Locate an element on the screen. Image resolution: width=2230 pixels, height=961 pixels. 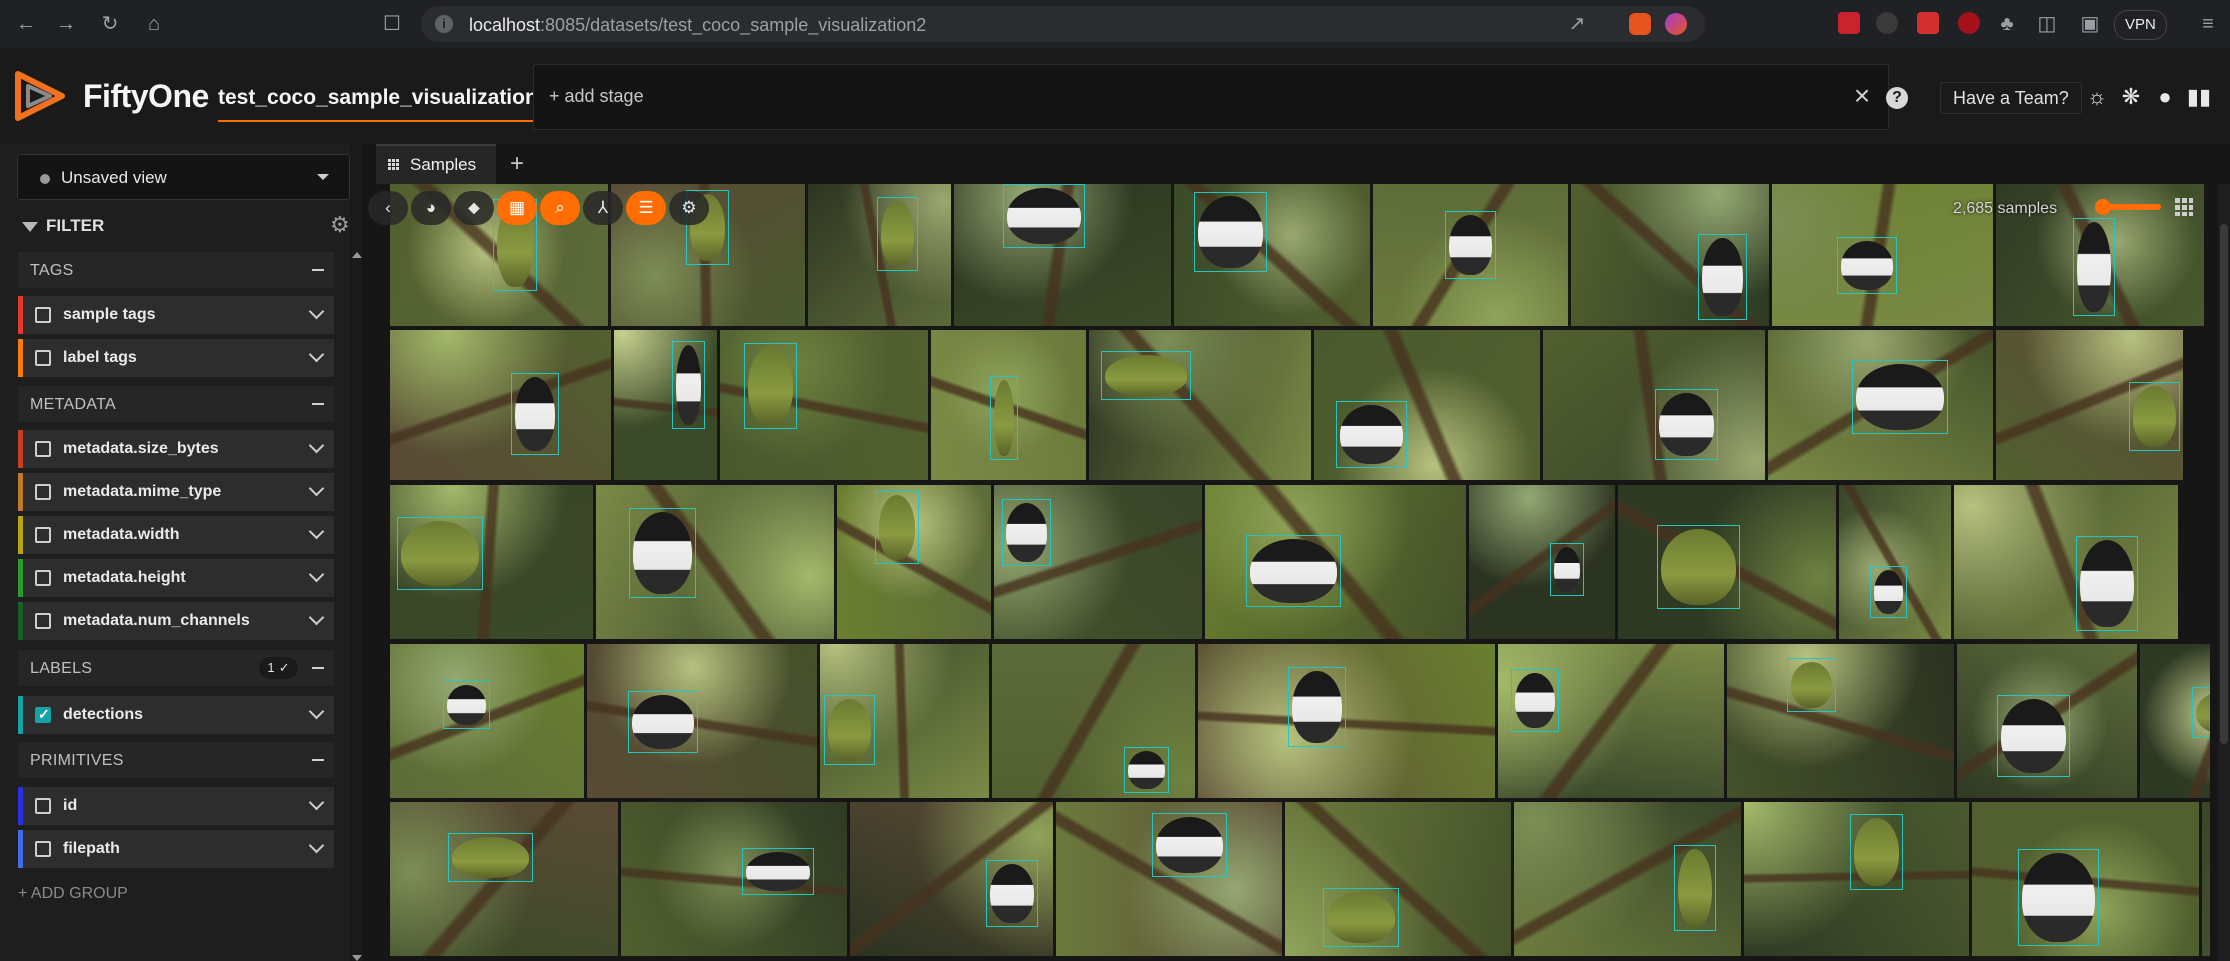
field-label-tags: label tags is located at coordinates (176, 358).